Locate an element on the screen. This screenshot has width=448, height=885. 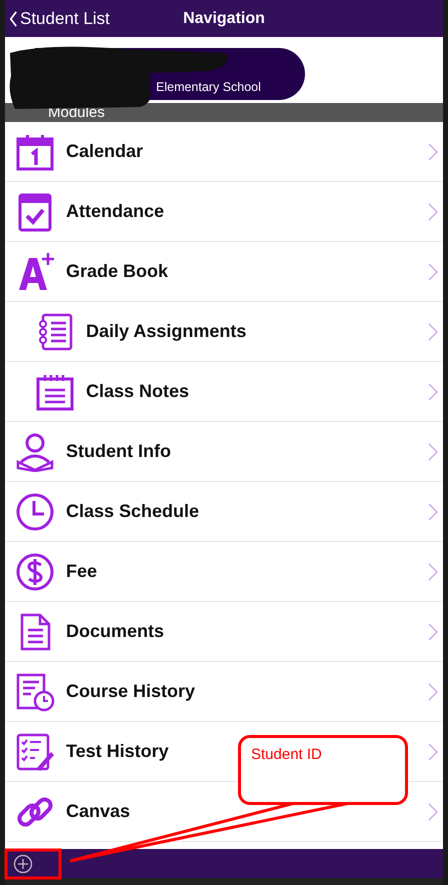
module-item: Calendar is located at coordinates (224, 152).